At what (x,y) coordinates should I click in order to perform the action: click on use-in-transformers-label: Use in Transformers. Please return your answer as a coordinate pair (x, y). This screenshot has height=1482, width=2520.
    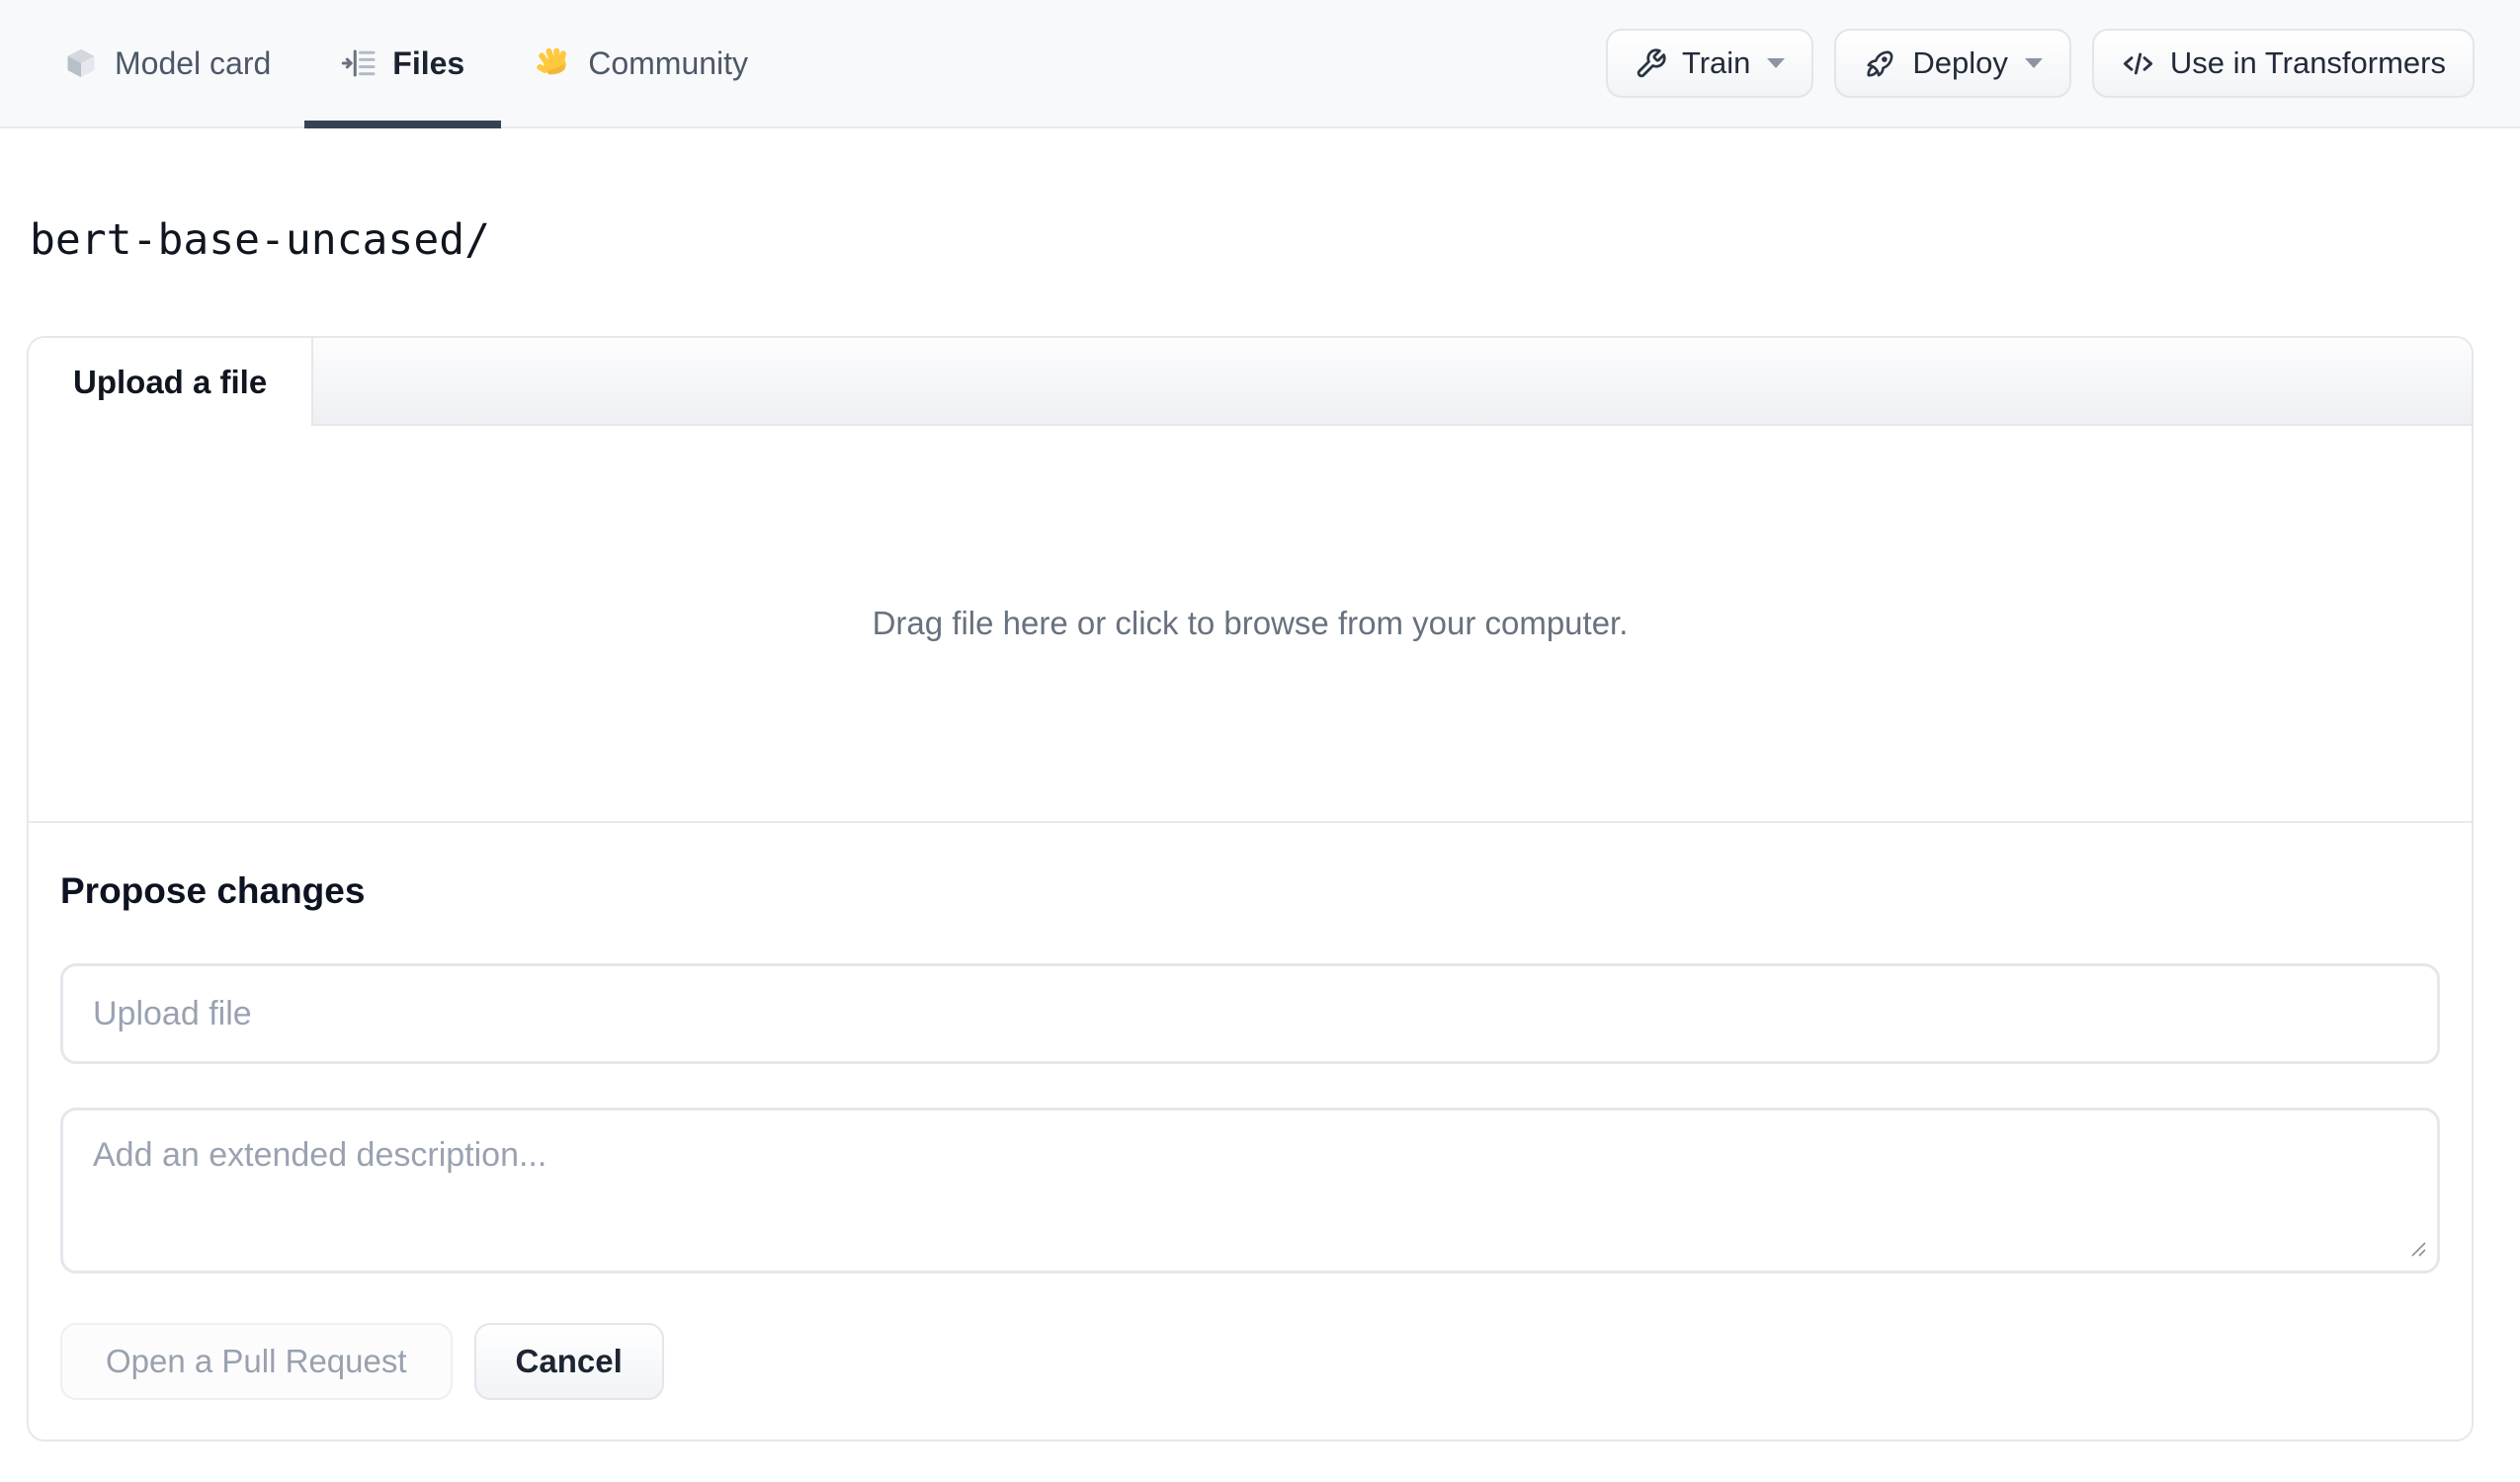
    Looking at the image, I should click on (2307, 62).